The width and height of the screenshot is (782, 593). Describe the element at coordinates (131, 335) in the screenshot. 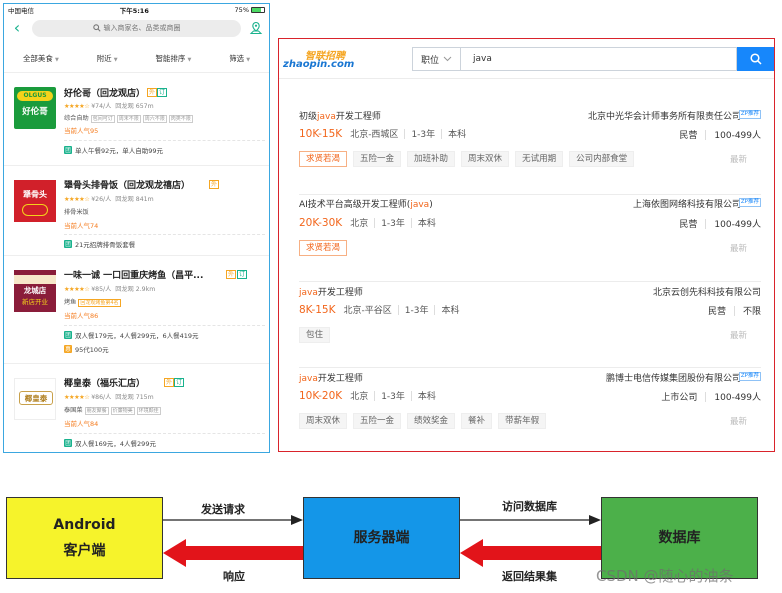

I see `deal-row: 团双人餐179元，4人餐299元，6人餐419元` at that location.